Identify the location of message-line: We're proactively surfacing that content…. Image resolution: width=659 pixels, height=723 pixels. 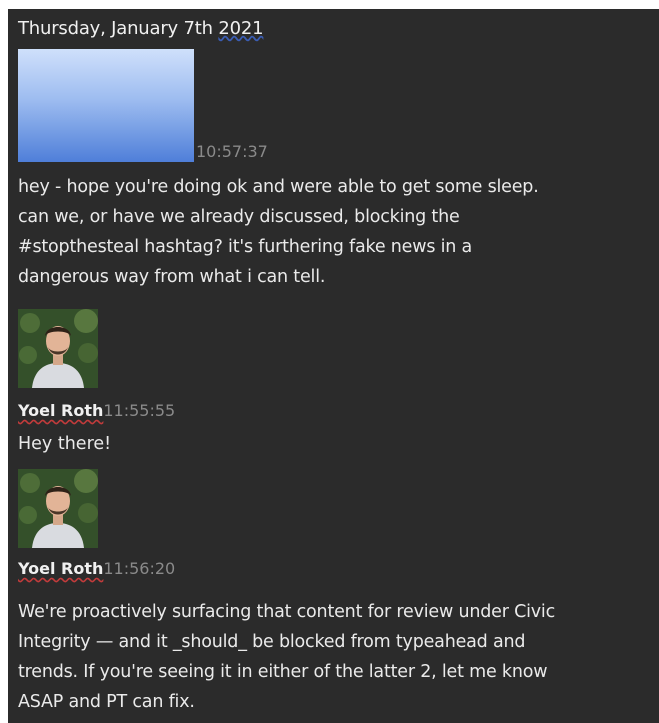
(286, 612).